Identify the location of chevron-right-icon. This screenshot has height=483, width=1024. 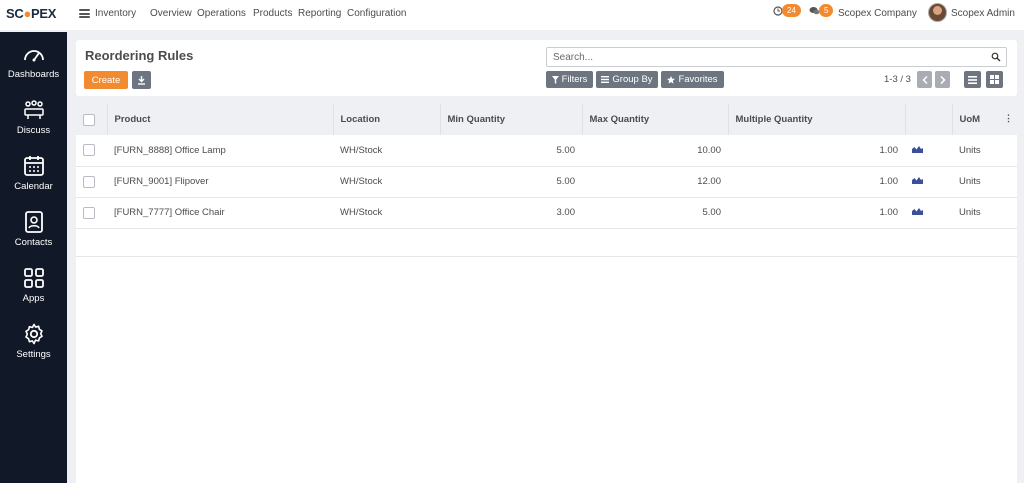
(942, 79).